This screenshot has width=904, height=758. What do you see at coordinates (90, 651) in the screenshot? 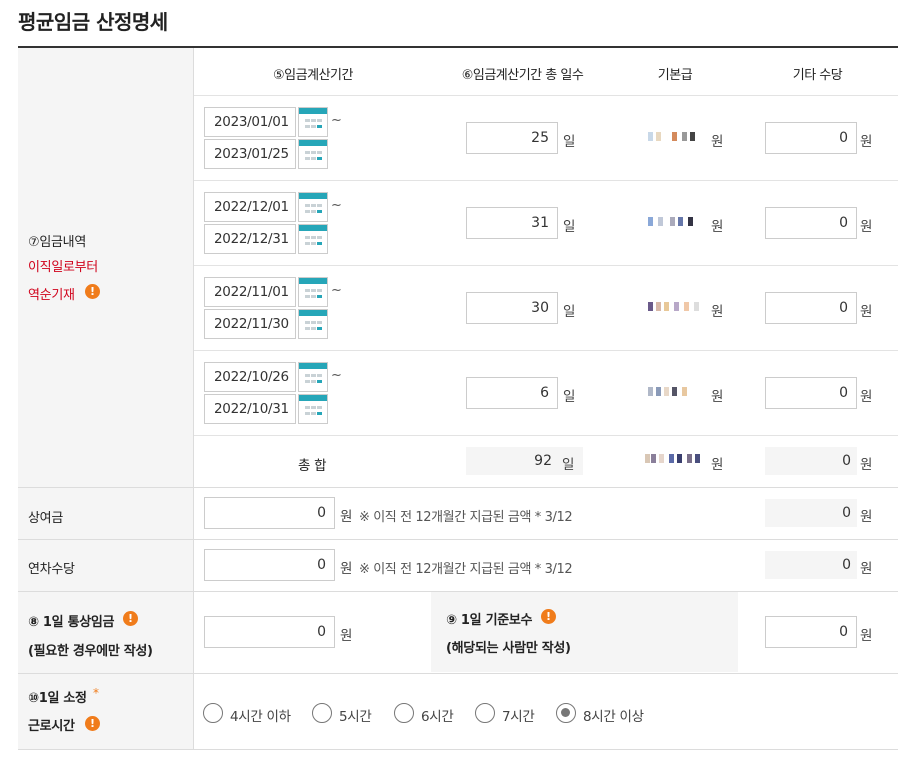
I see `daily-wage-sub: (필요한 경우에만 작성)` at bounding box center [90, 651].